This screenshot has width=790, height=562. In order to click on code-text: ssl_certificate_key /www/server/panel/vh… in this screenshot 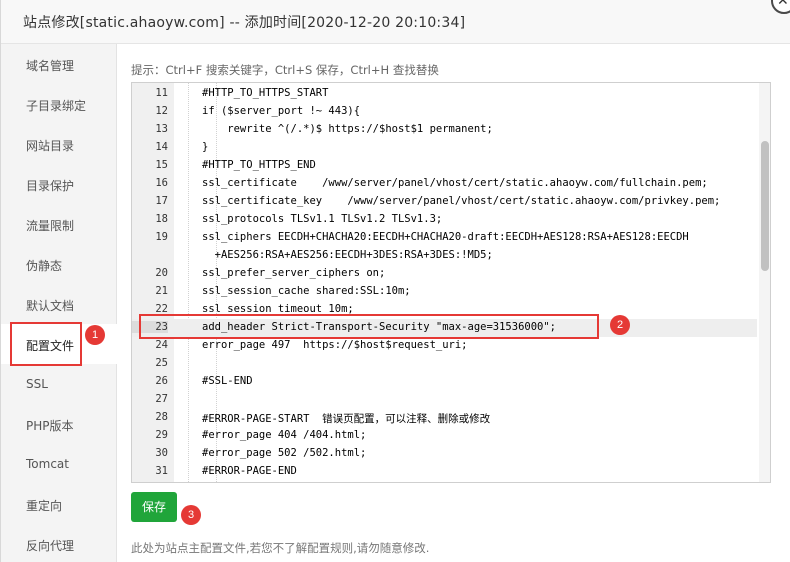, I will do `click(461, 201)`.